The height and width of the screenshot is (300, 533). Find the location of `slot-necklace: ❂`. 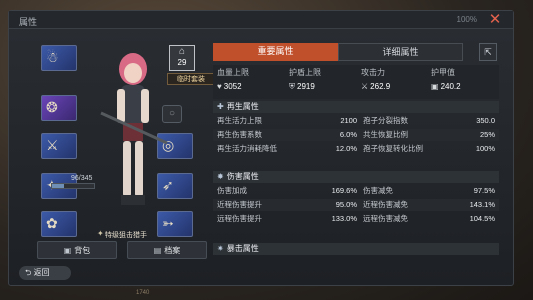

slot-necklace: ❂ is located at coordinates (59, 108).